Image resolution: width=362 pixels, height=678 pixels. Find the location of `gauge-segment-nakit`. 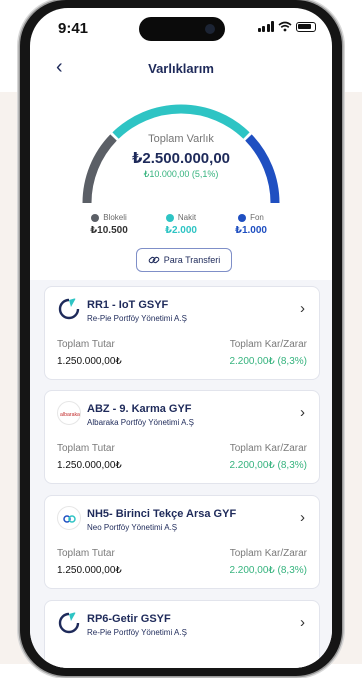

gauge-segment-nakit is located at coordinates (181, 121).